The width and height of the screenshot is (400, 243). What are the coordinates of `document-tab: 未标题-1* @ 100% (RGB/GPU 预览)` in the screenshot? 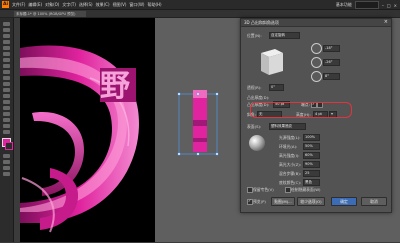 It's located at (50, 14).